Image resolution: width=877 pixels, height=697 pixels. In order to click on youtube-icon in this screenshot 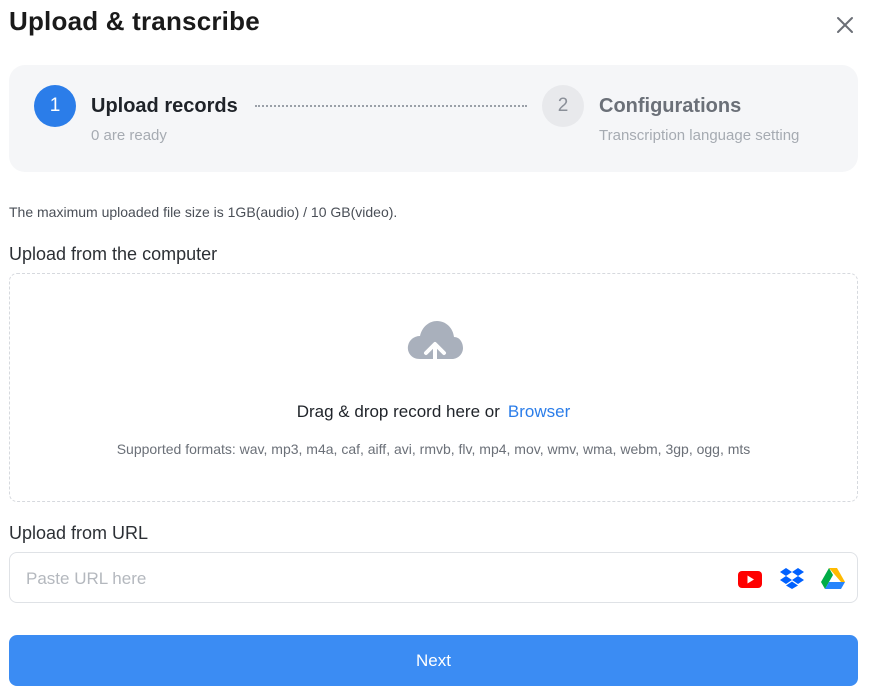, I will do `click(750, 579)`.